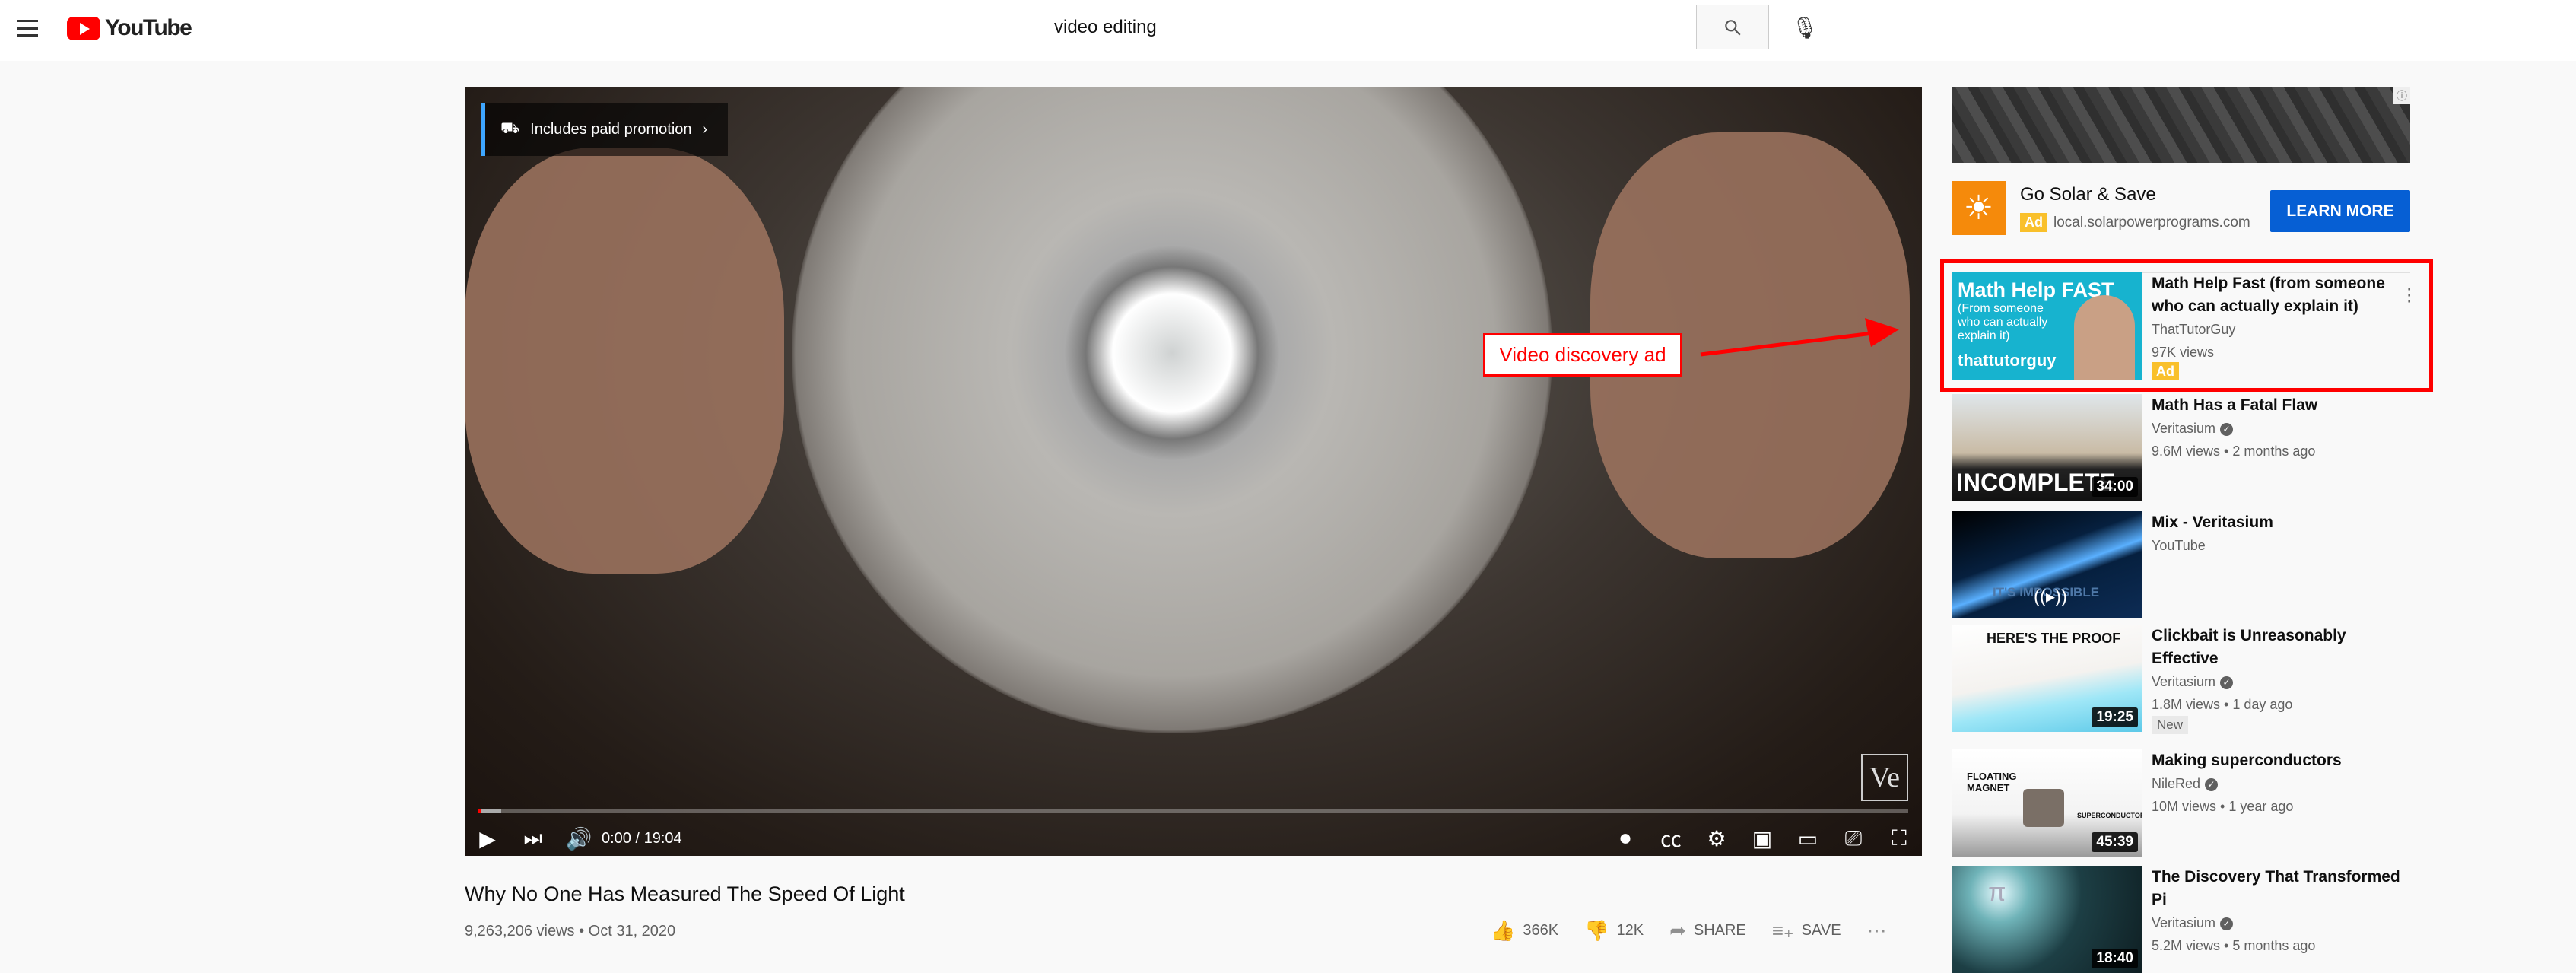 The image size is (2576, 973). What do you see at coordinates (2401, 95) in the screenshot?
I see `info-icon: ⓘ` at bounding box center [2401, 95].